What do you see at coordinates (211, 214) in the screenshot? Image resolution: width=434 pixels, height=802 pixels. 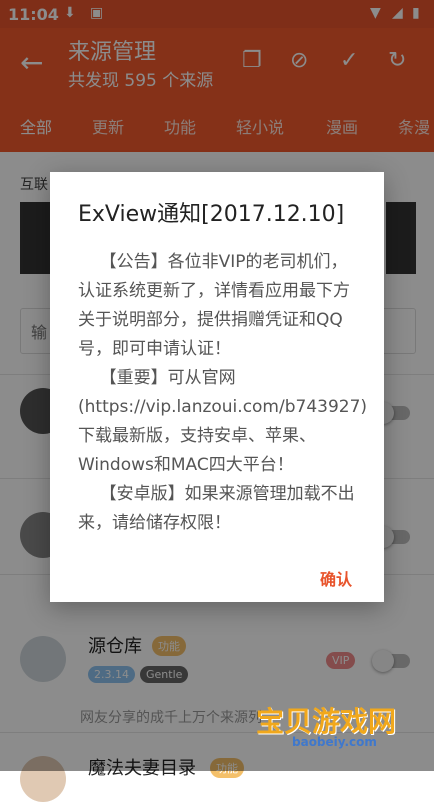 I see `dialog-title: ExView通知[2017.12.10]` at bounding box center [211, 214].